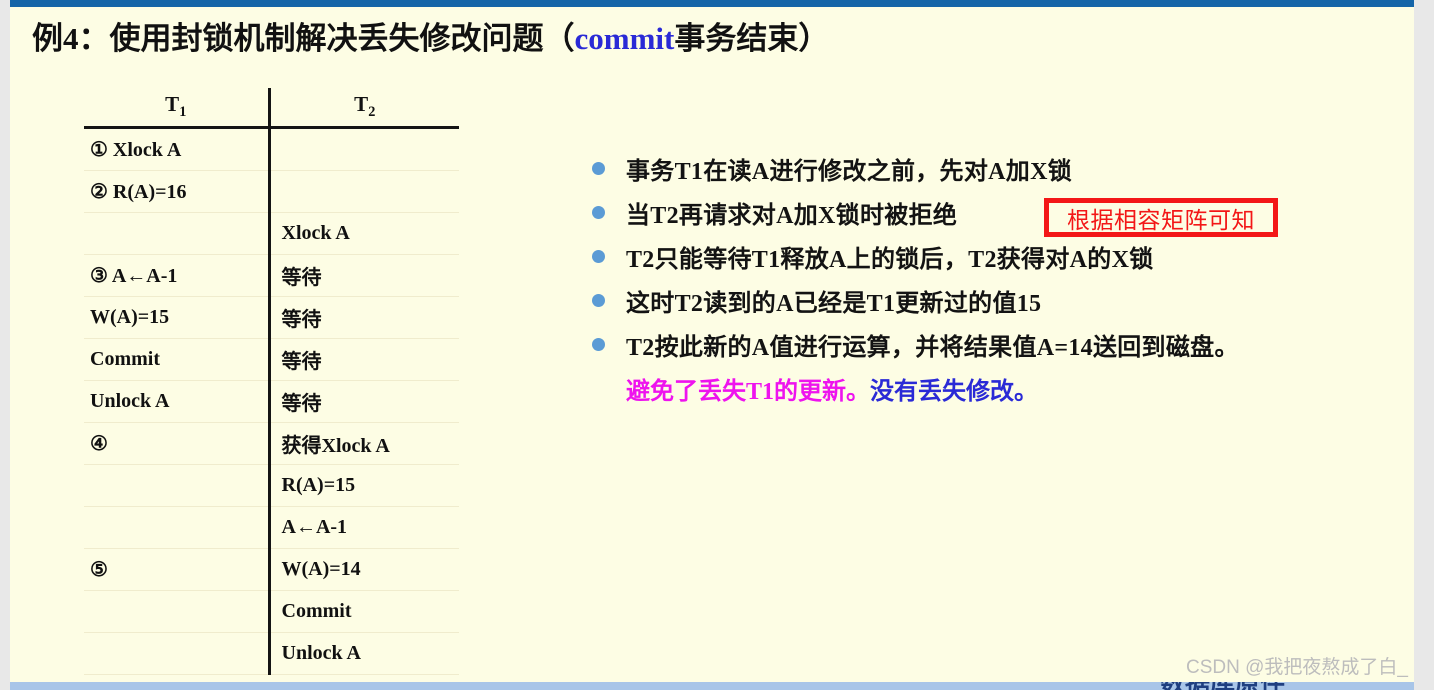 Image resolution: width=1434 pixels, height=690 pixels. I want to click on list-item: 这时T2读到的A已经是T1更新过的值15, so click(992, 300).